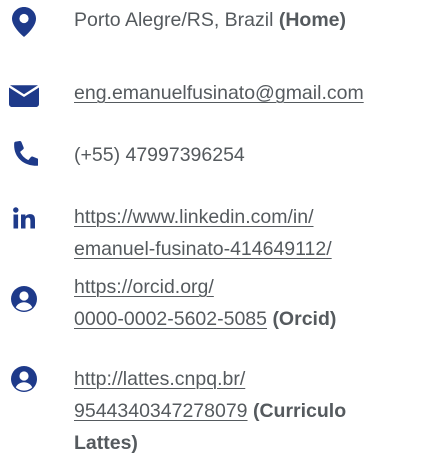 This screenshot has width=445, height=459. Describe the element at coordinates (257, 155) in the screenshot. I see `phone-text: (+55) 47997396254` at that location.